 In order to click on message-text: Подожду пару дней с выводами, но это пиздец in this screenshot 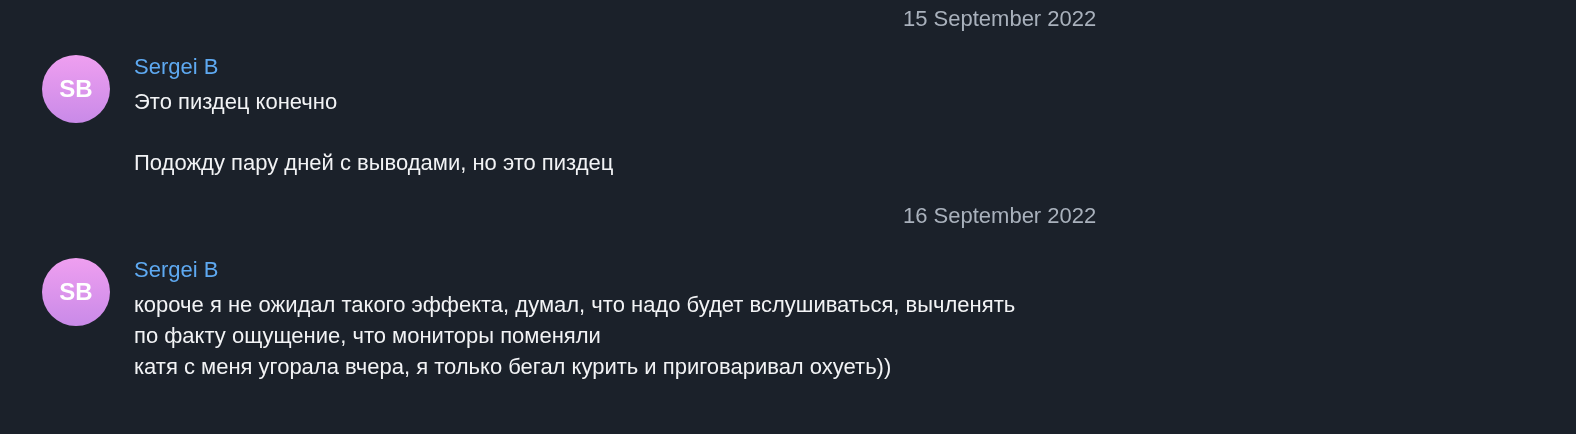, I will do `click(374, 163)`.